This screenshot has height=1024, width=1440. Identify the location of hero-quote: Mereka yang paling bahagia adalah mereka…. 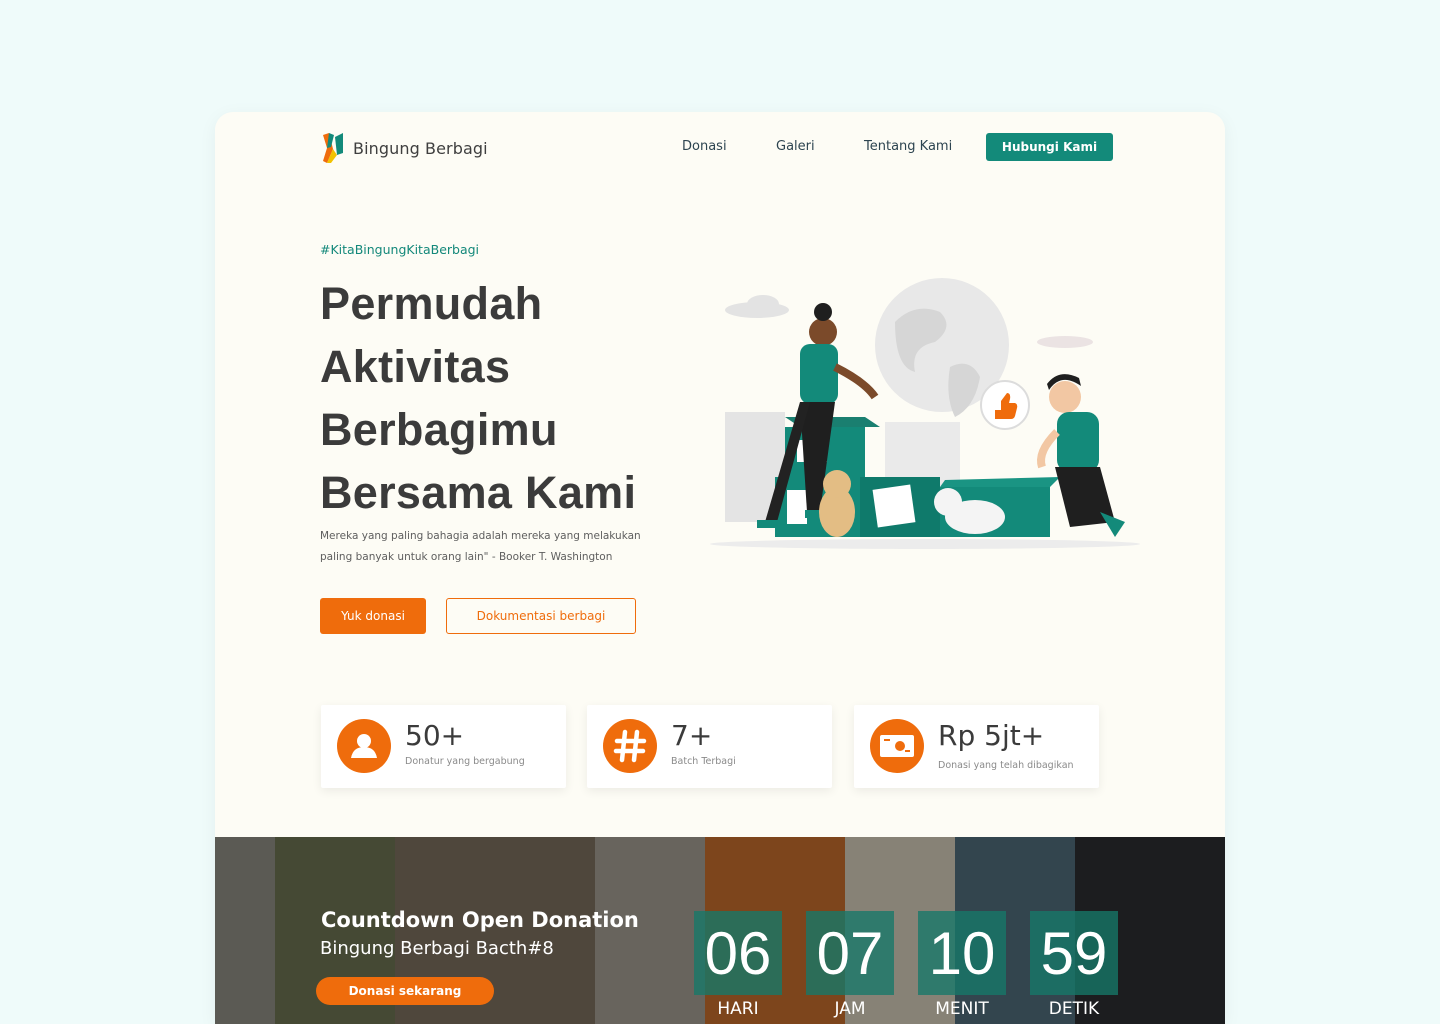
(505, 547).